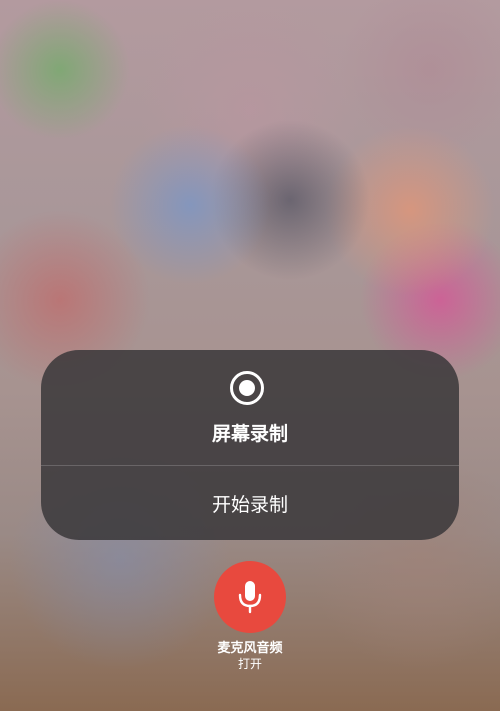 The height and width of the screenshot is (711, 500). I want to click on microphone-toggle-button, so click(250, 597).